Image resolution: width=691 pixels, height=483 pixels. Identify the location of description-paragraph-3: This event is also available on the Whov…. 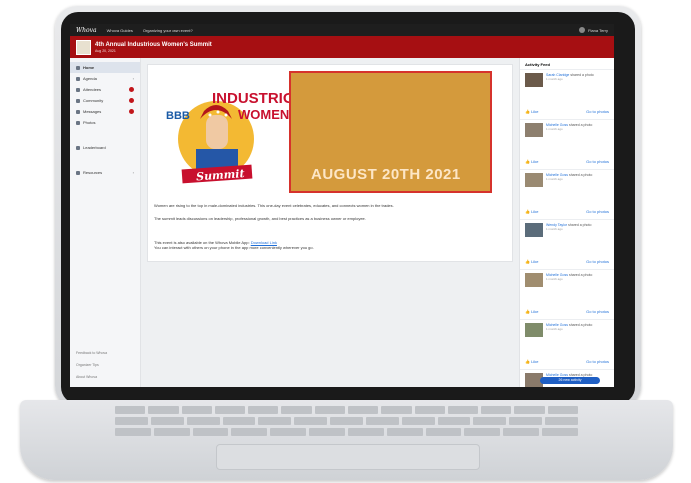
(322, 245).